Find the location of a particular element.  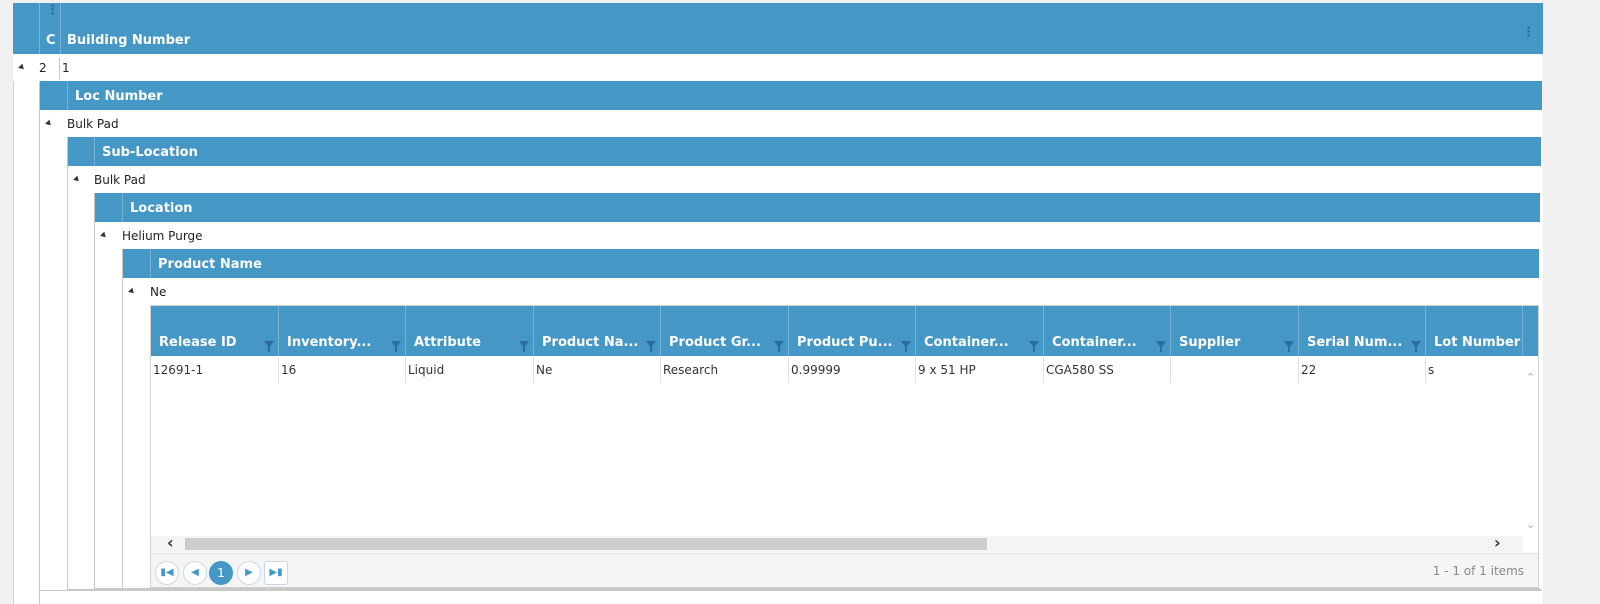

prev-page-icon: ◀ is located at coordinates (195, 572).